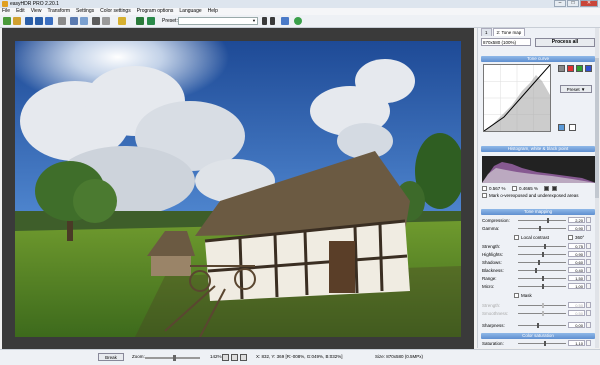  Describe the element at coordinates (538, 212) in the screenshot. I see `tone-mapping-header: Tone mapping` at that location.